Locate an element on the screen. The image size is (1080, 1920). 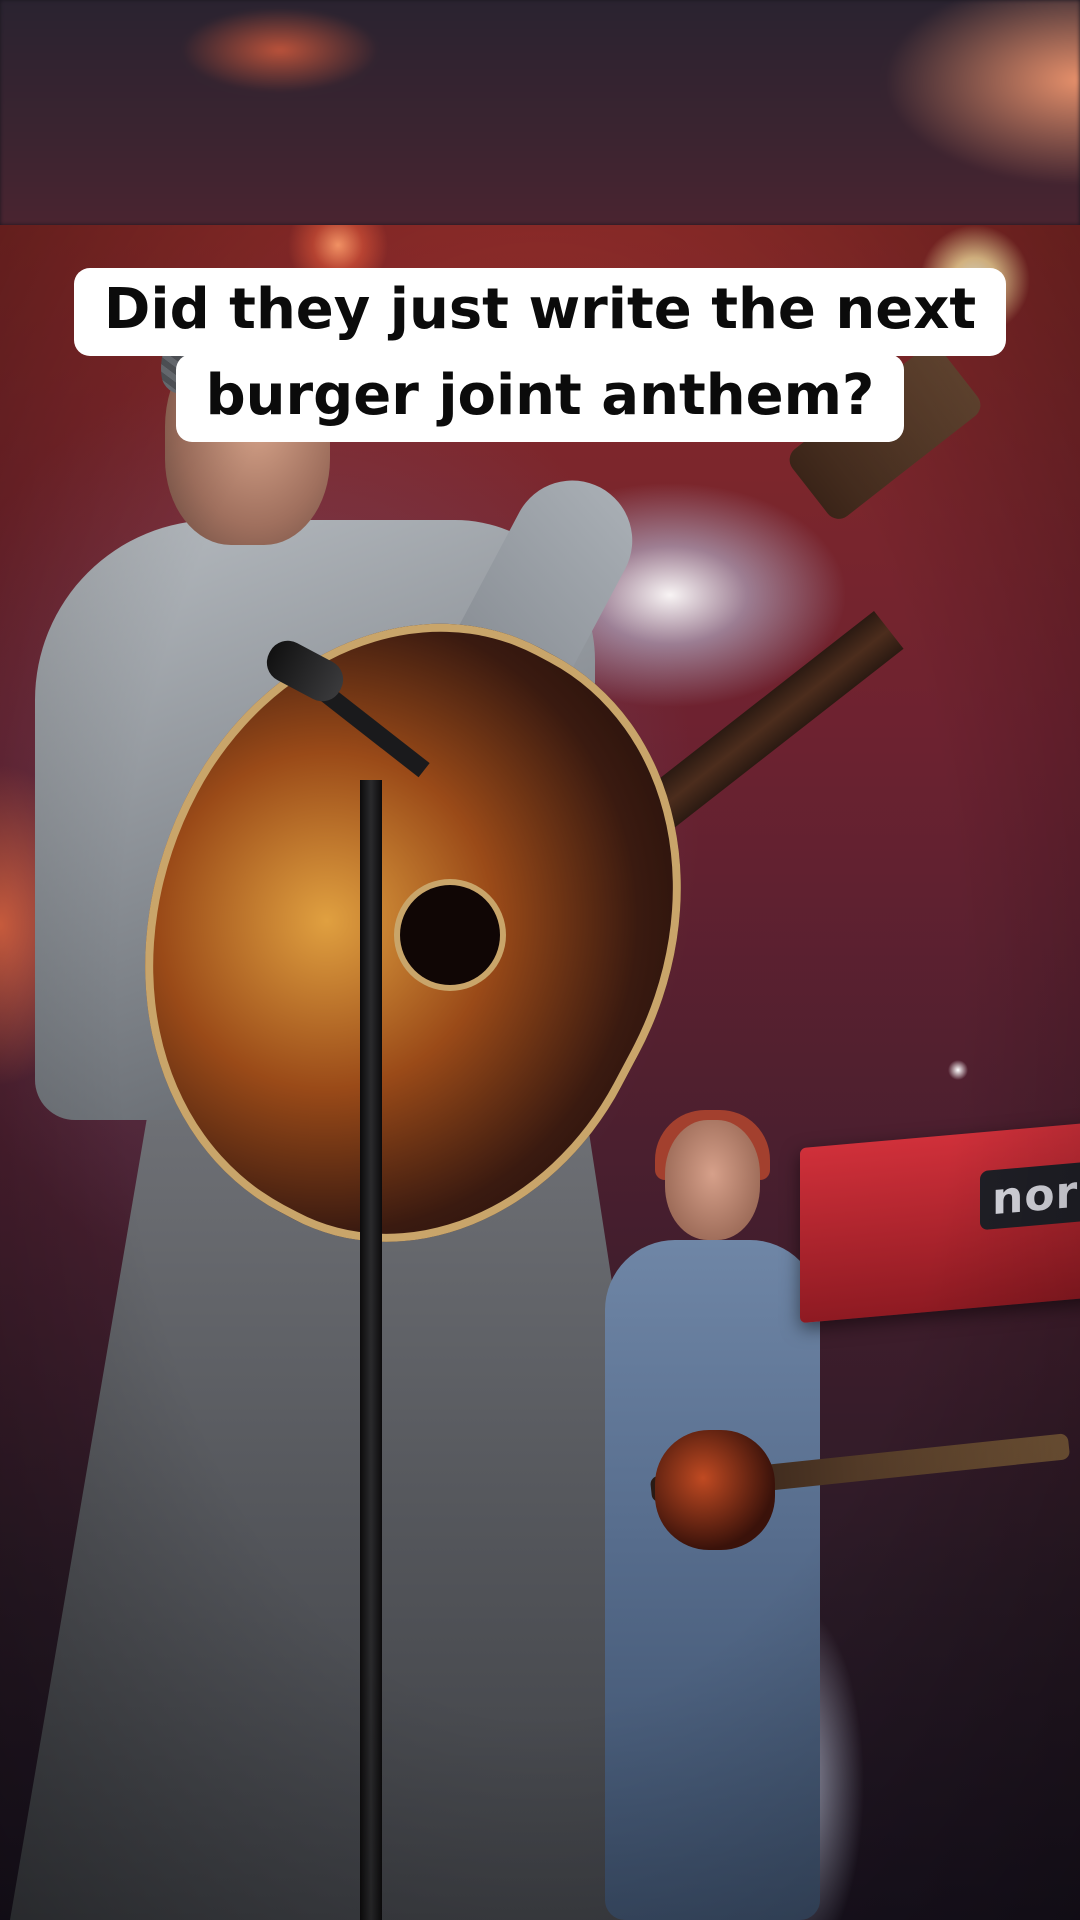
second-musician-body is located at coordinates (712, 1580).